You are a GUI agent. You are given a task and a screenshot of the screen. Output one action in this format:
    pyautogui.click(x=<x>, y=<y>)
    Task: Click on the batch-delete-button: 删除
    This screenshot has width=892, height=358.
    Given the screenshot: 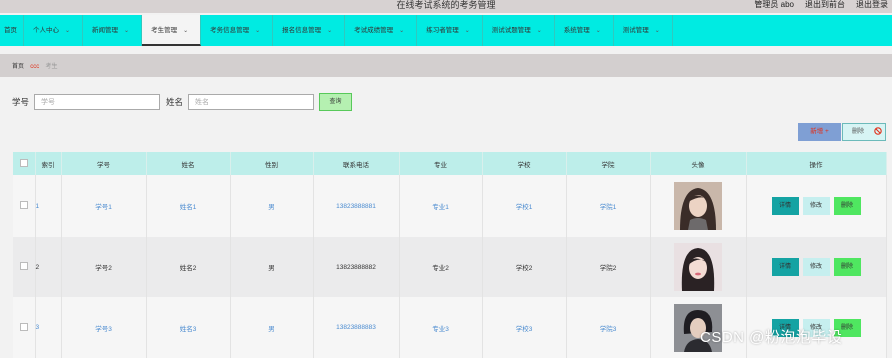 What is the action you would take?
    pyautogui.click(x=864, y=132)
    